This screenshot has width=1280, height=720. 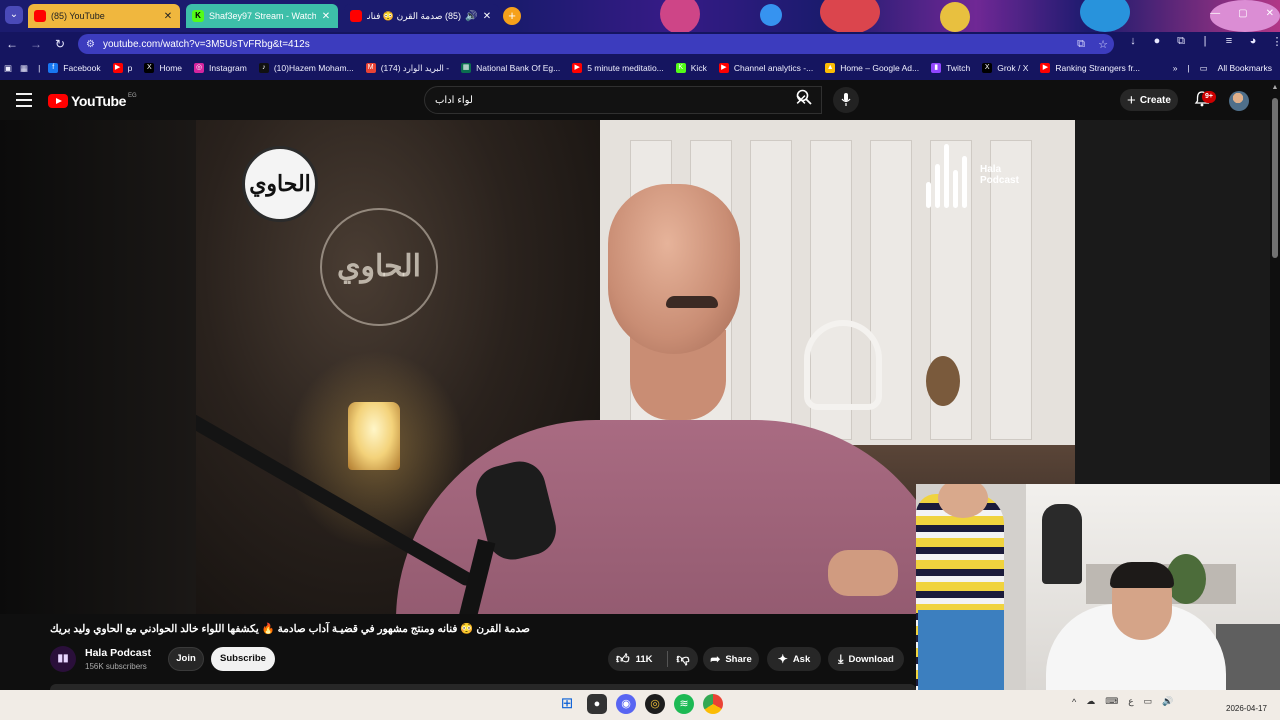 What do you see at coordinates (58, 101) in the screenshot?
I see `youtube-play-icon` at bounding box center [58, 101].